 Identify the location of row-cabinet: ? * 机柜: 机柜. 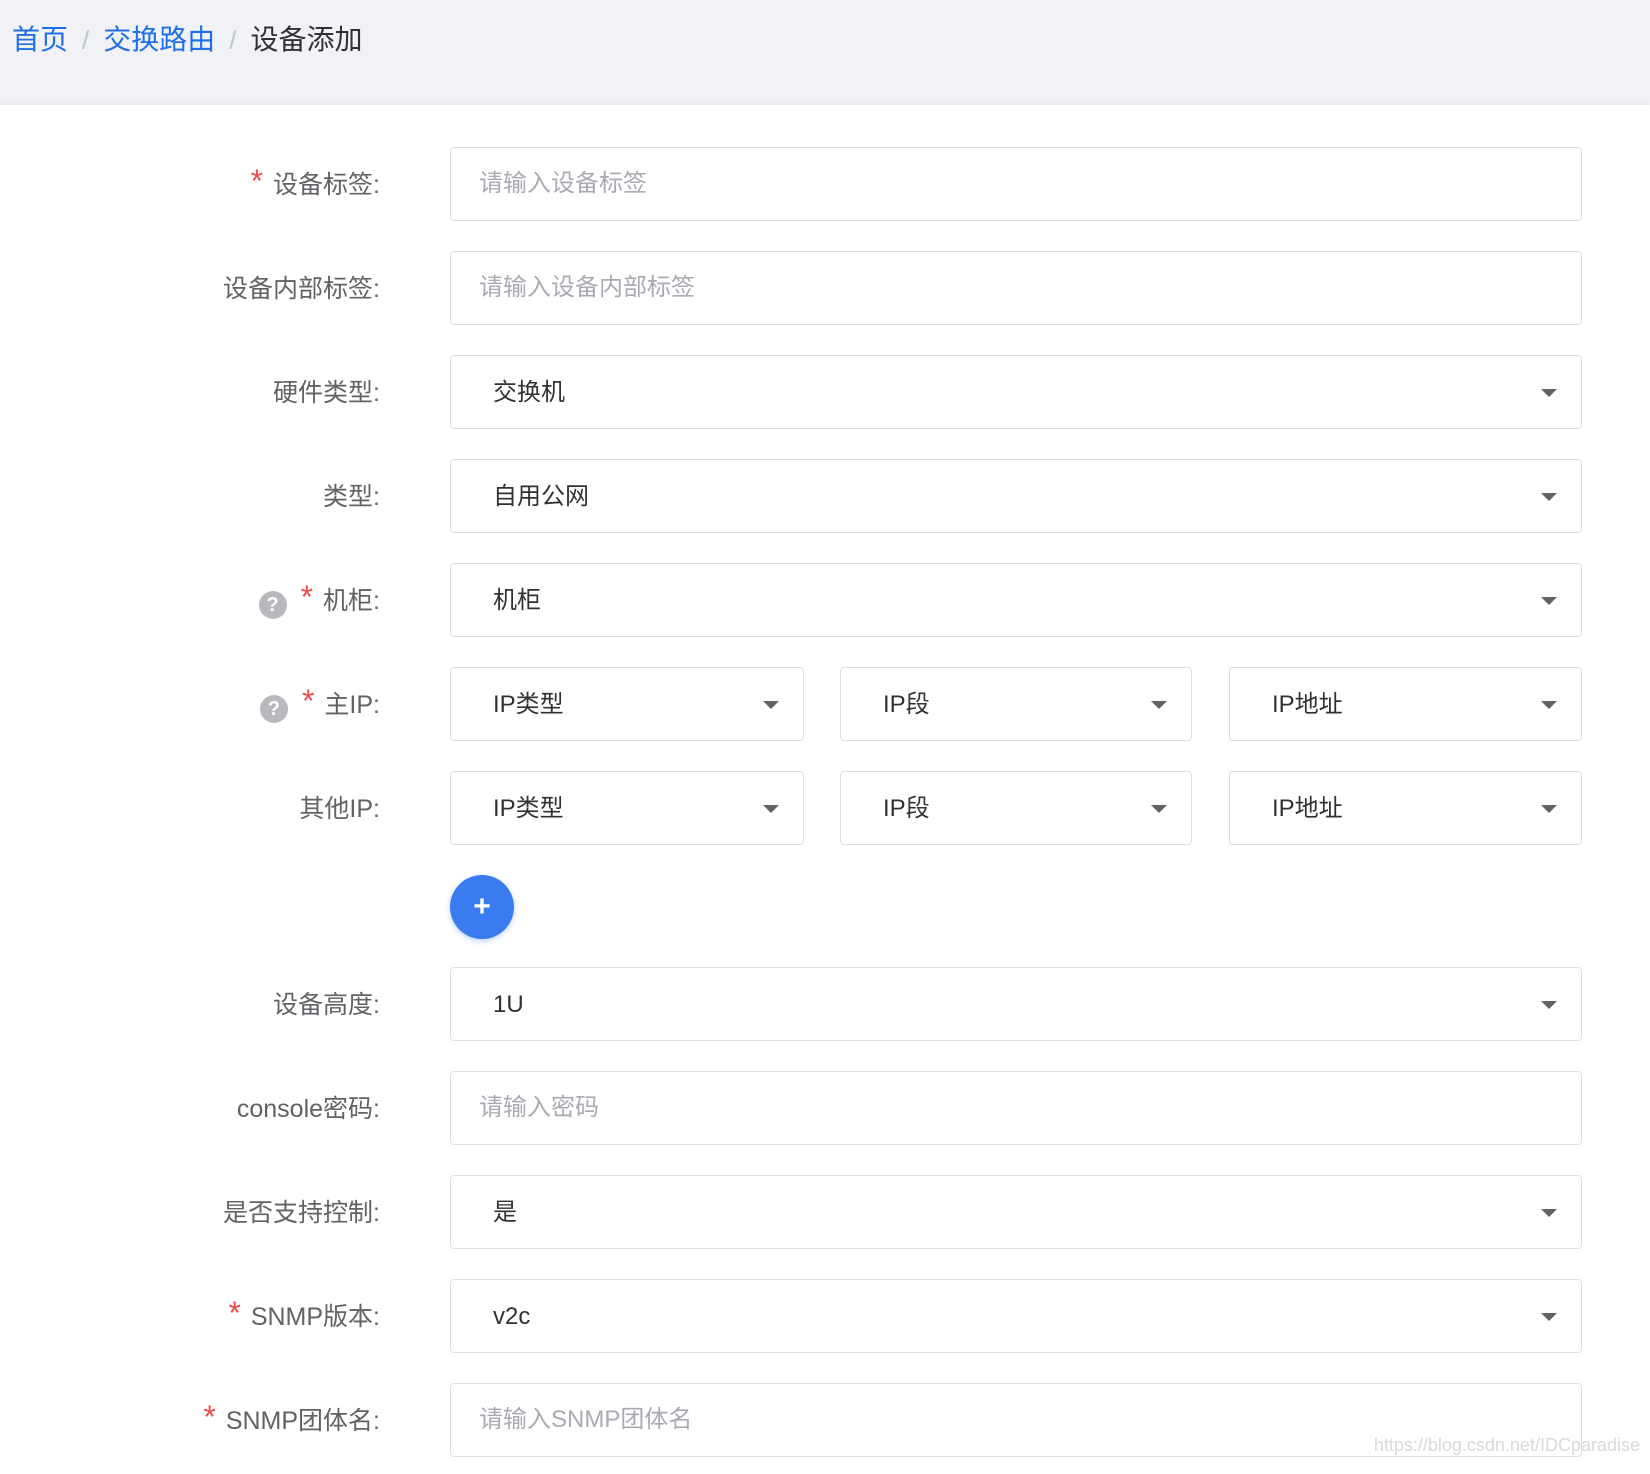
(825, 601).